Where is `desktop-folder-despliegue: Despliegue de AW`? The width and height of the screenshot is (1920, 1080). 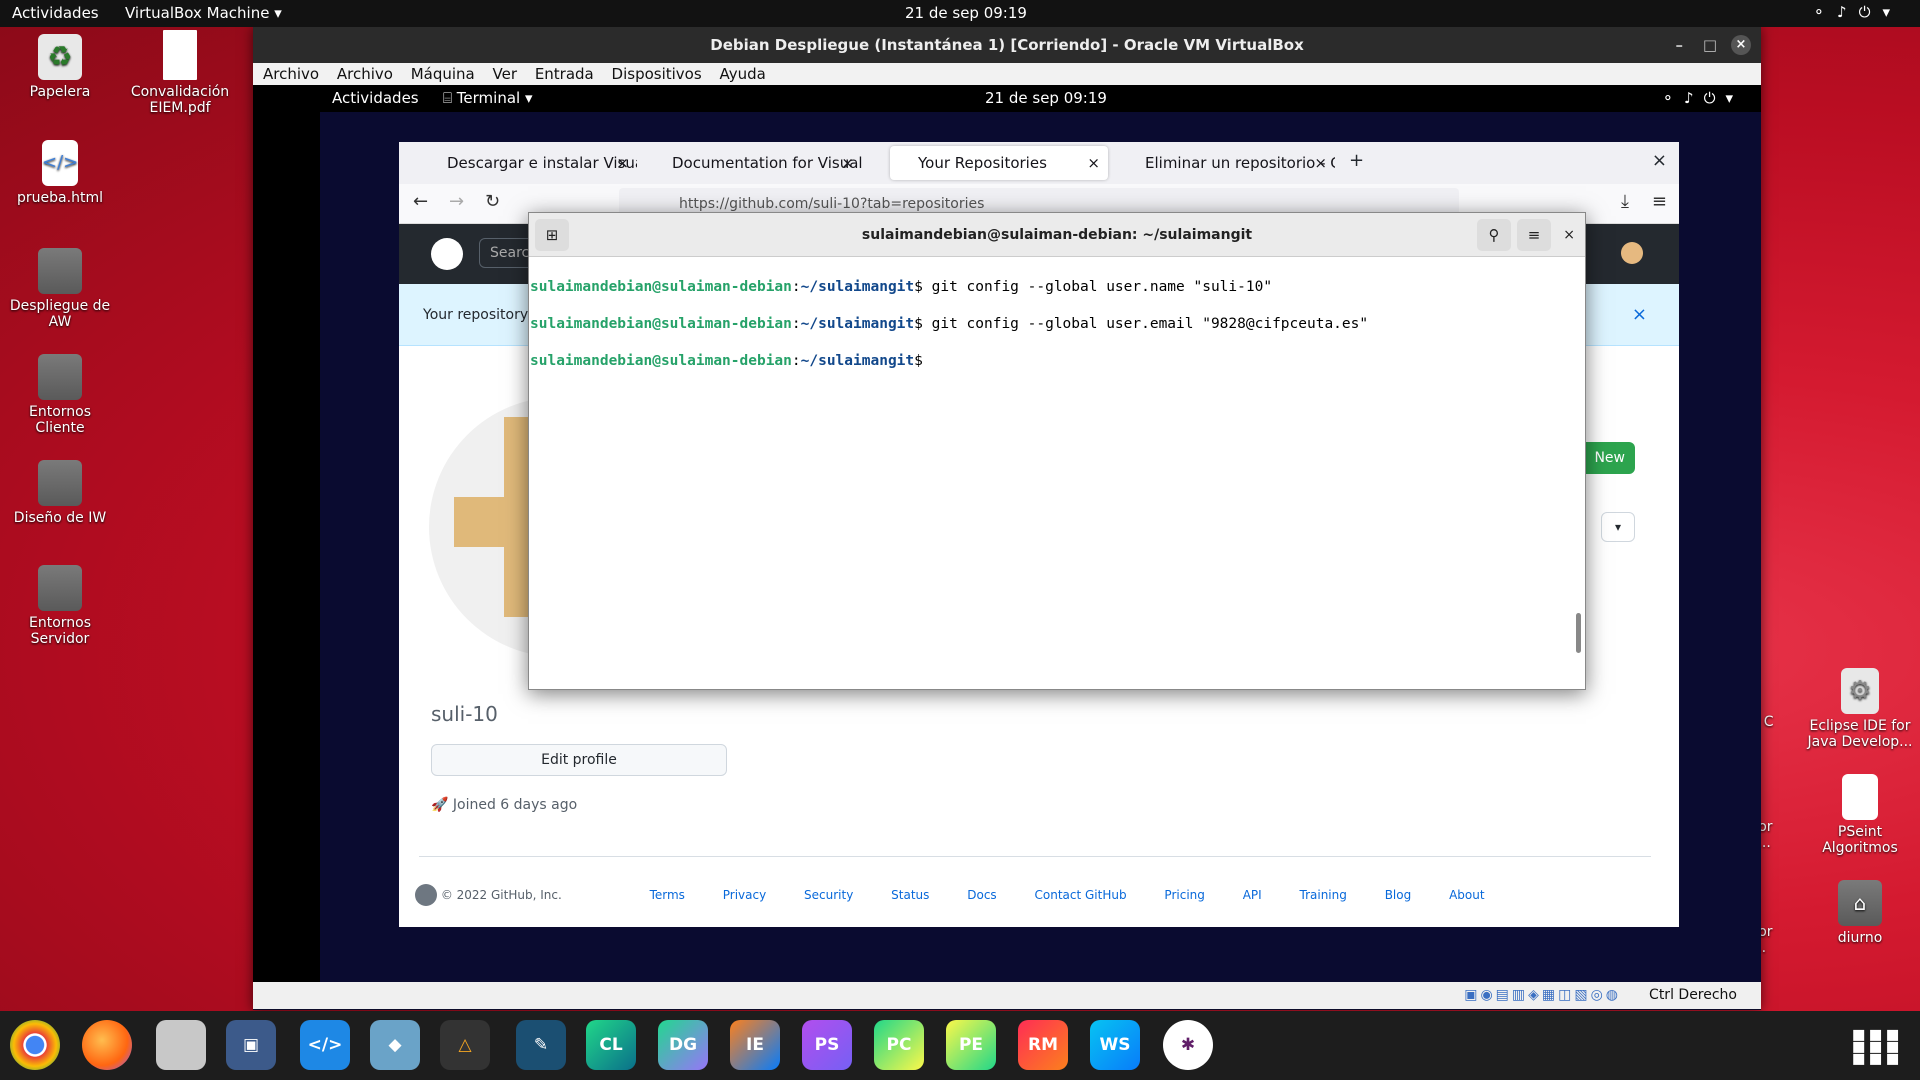 desktop-folder-despliegue: Despliegue de AW is located at coordinates (60, 289).